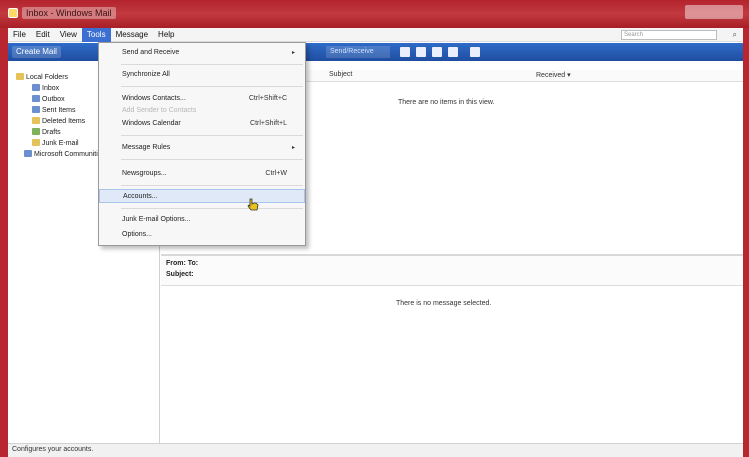  What do you see at coordinates (19, 35) in the screenshot?
I see `menu-file: File` at bounding box center [19, 35].